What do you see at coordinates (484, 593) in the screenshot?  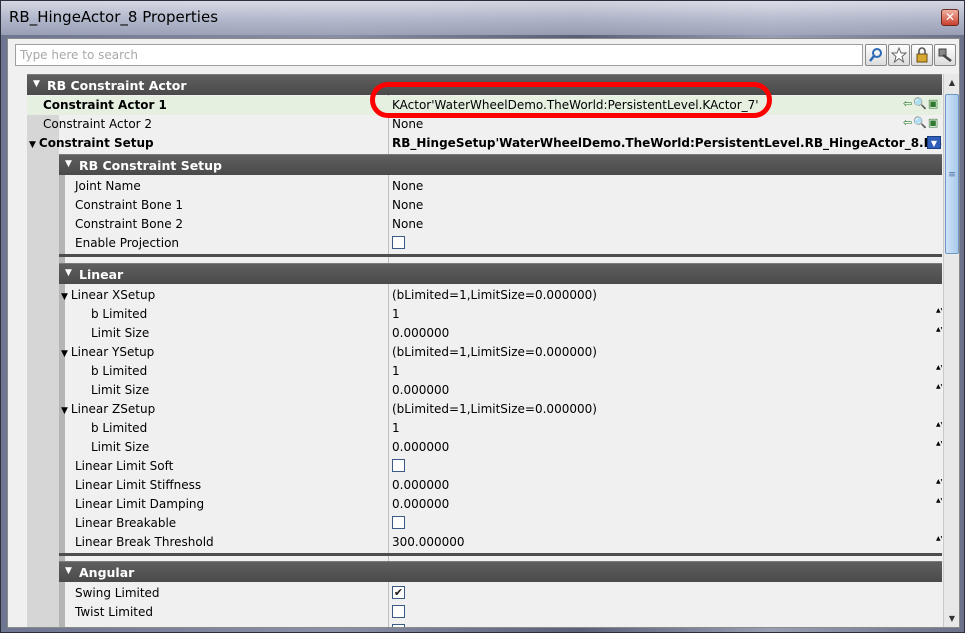 I see `property-row-swing-limited: Swing Limited ✔` at bounding box center [484, 593].